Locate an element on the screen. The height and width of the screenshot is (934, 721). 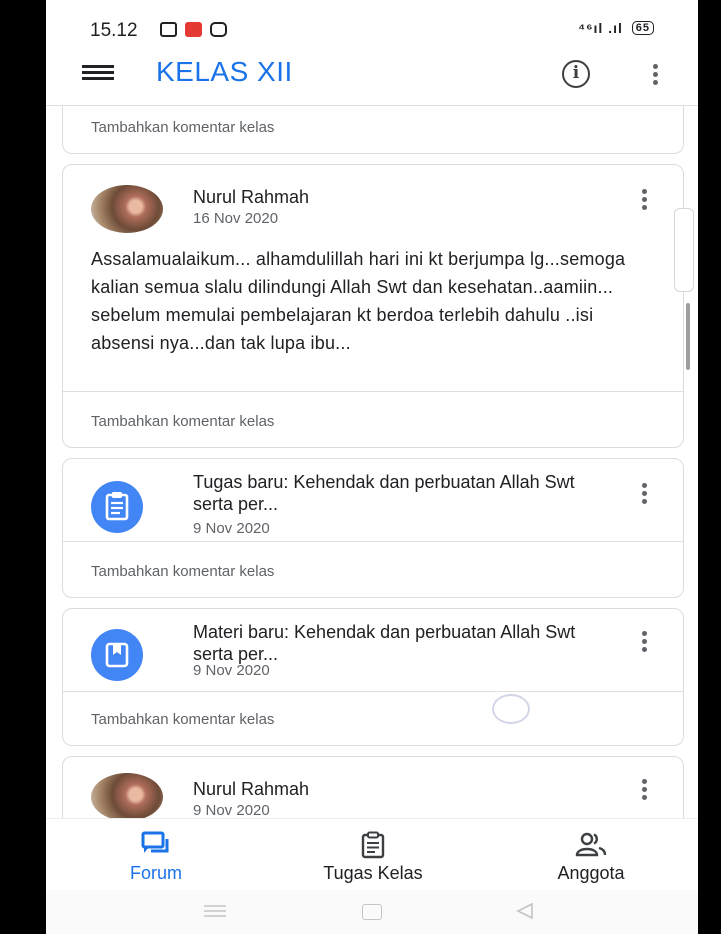
info-icon: i is located at coordinates (576, 74).